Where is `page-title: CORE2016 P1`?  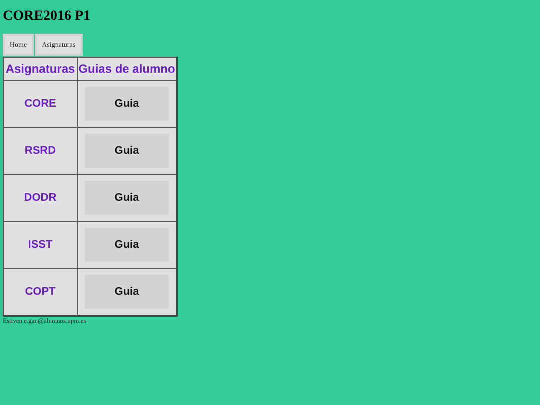 page-title: CORE2016 P1 is located at coordinates (47, 17).